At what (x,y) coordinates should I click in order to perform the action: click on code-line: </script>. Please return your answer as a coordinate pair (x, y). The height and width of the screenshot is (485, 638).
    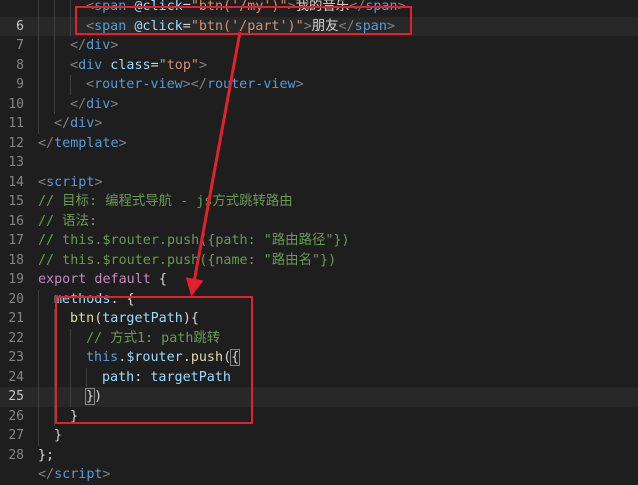
    Looking at the image, I should click on (319, 475).